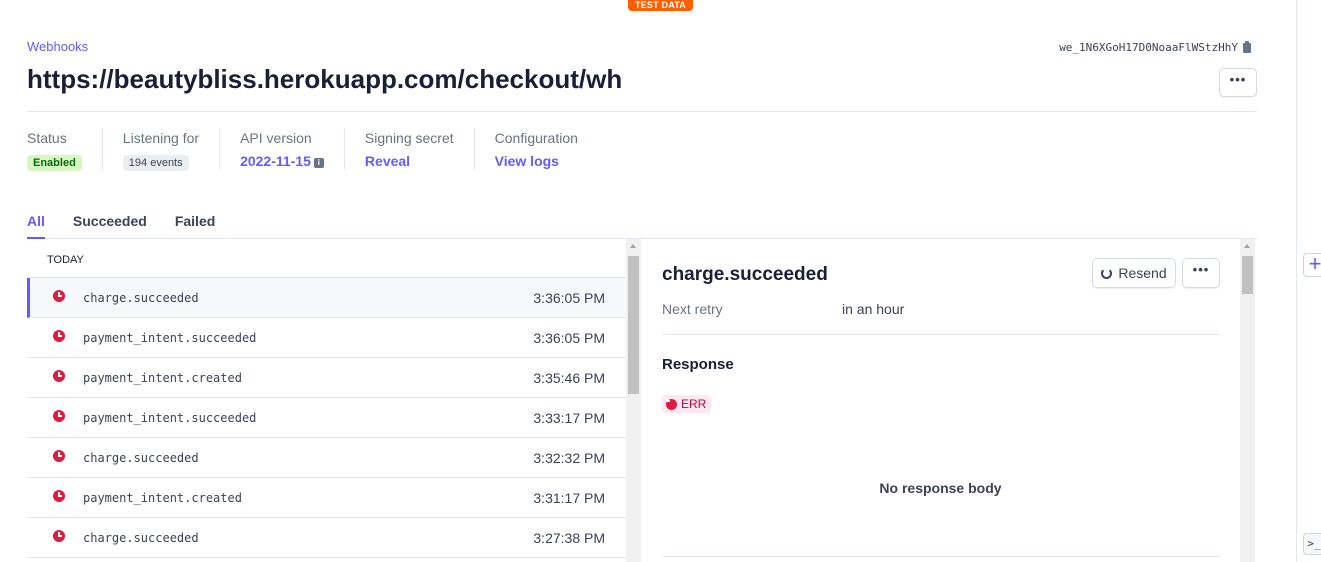 This screenshot has width=1321, height=562. I want to click on api-version-label: API version, so click(276, 138).